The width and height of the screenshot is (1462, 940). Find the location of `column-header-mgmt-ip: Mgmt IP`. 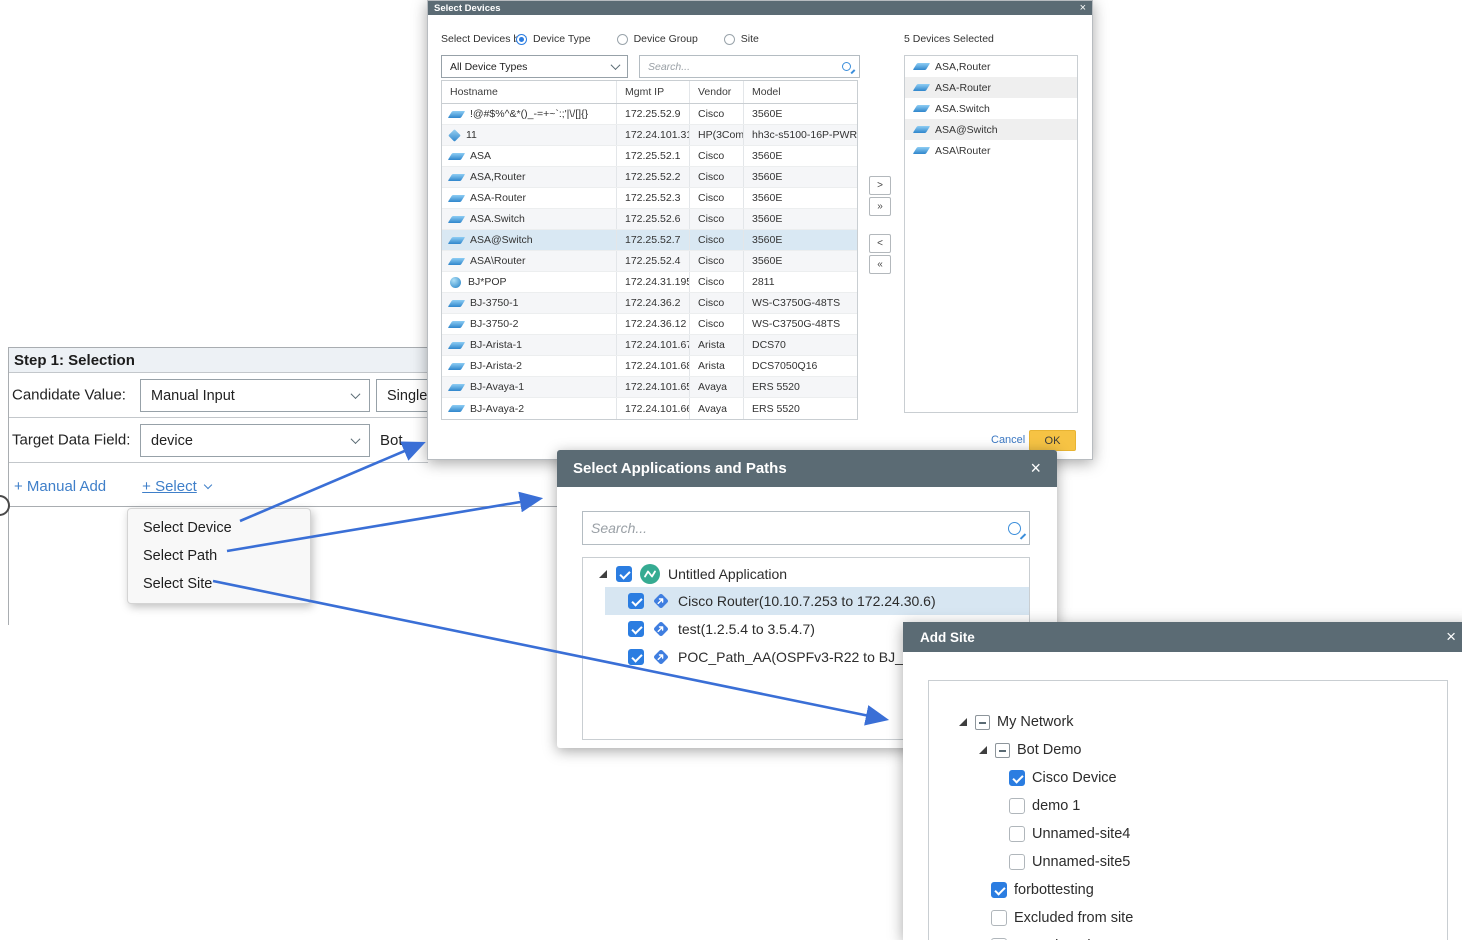

column-header-mgmt-ip: Mgmt IP is located at coordinates (653, 92).